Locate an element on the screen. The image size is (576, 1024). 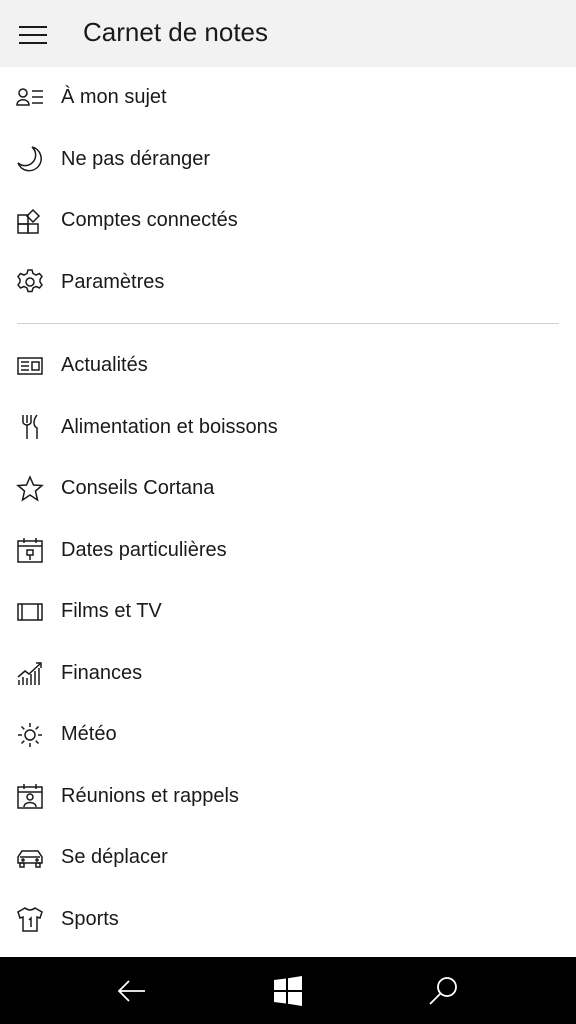
windows-logo-icon is located at coordinates (288, 991).